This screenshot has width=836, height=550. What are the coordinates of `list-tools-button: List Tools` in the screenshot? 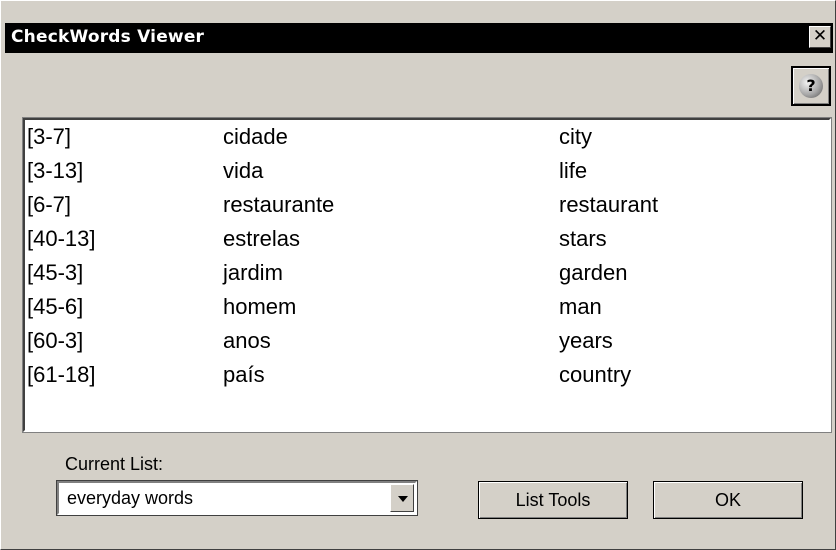 It's located at (553, 500).